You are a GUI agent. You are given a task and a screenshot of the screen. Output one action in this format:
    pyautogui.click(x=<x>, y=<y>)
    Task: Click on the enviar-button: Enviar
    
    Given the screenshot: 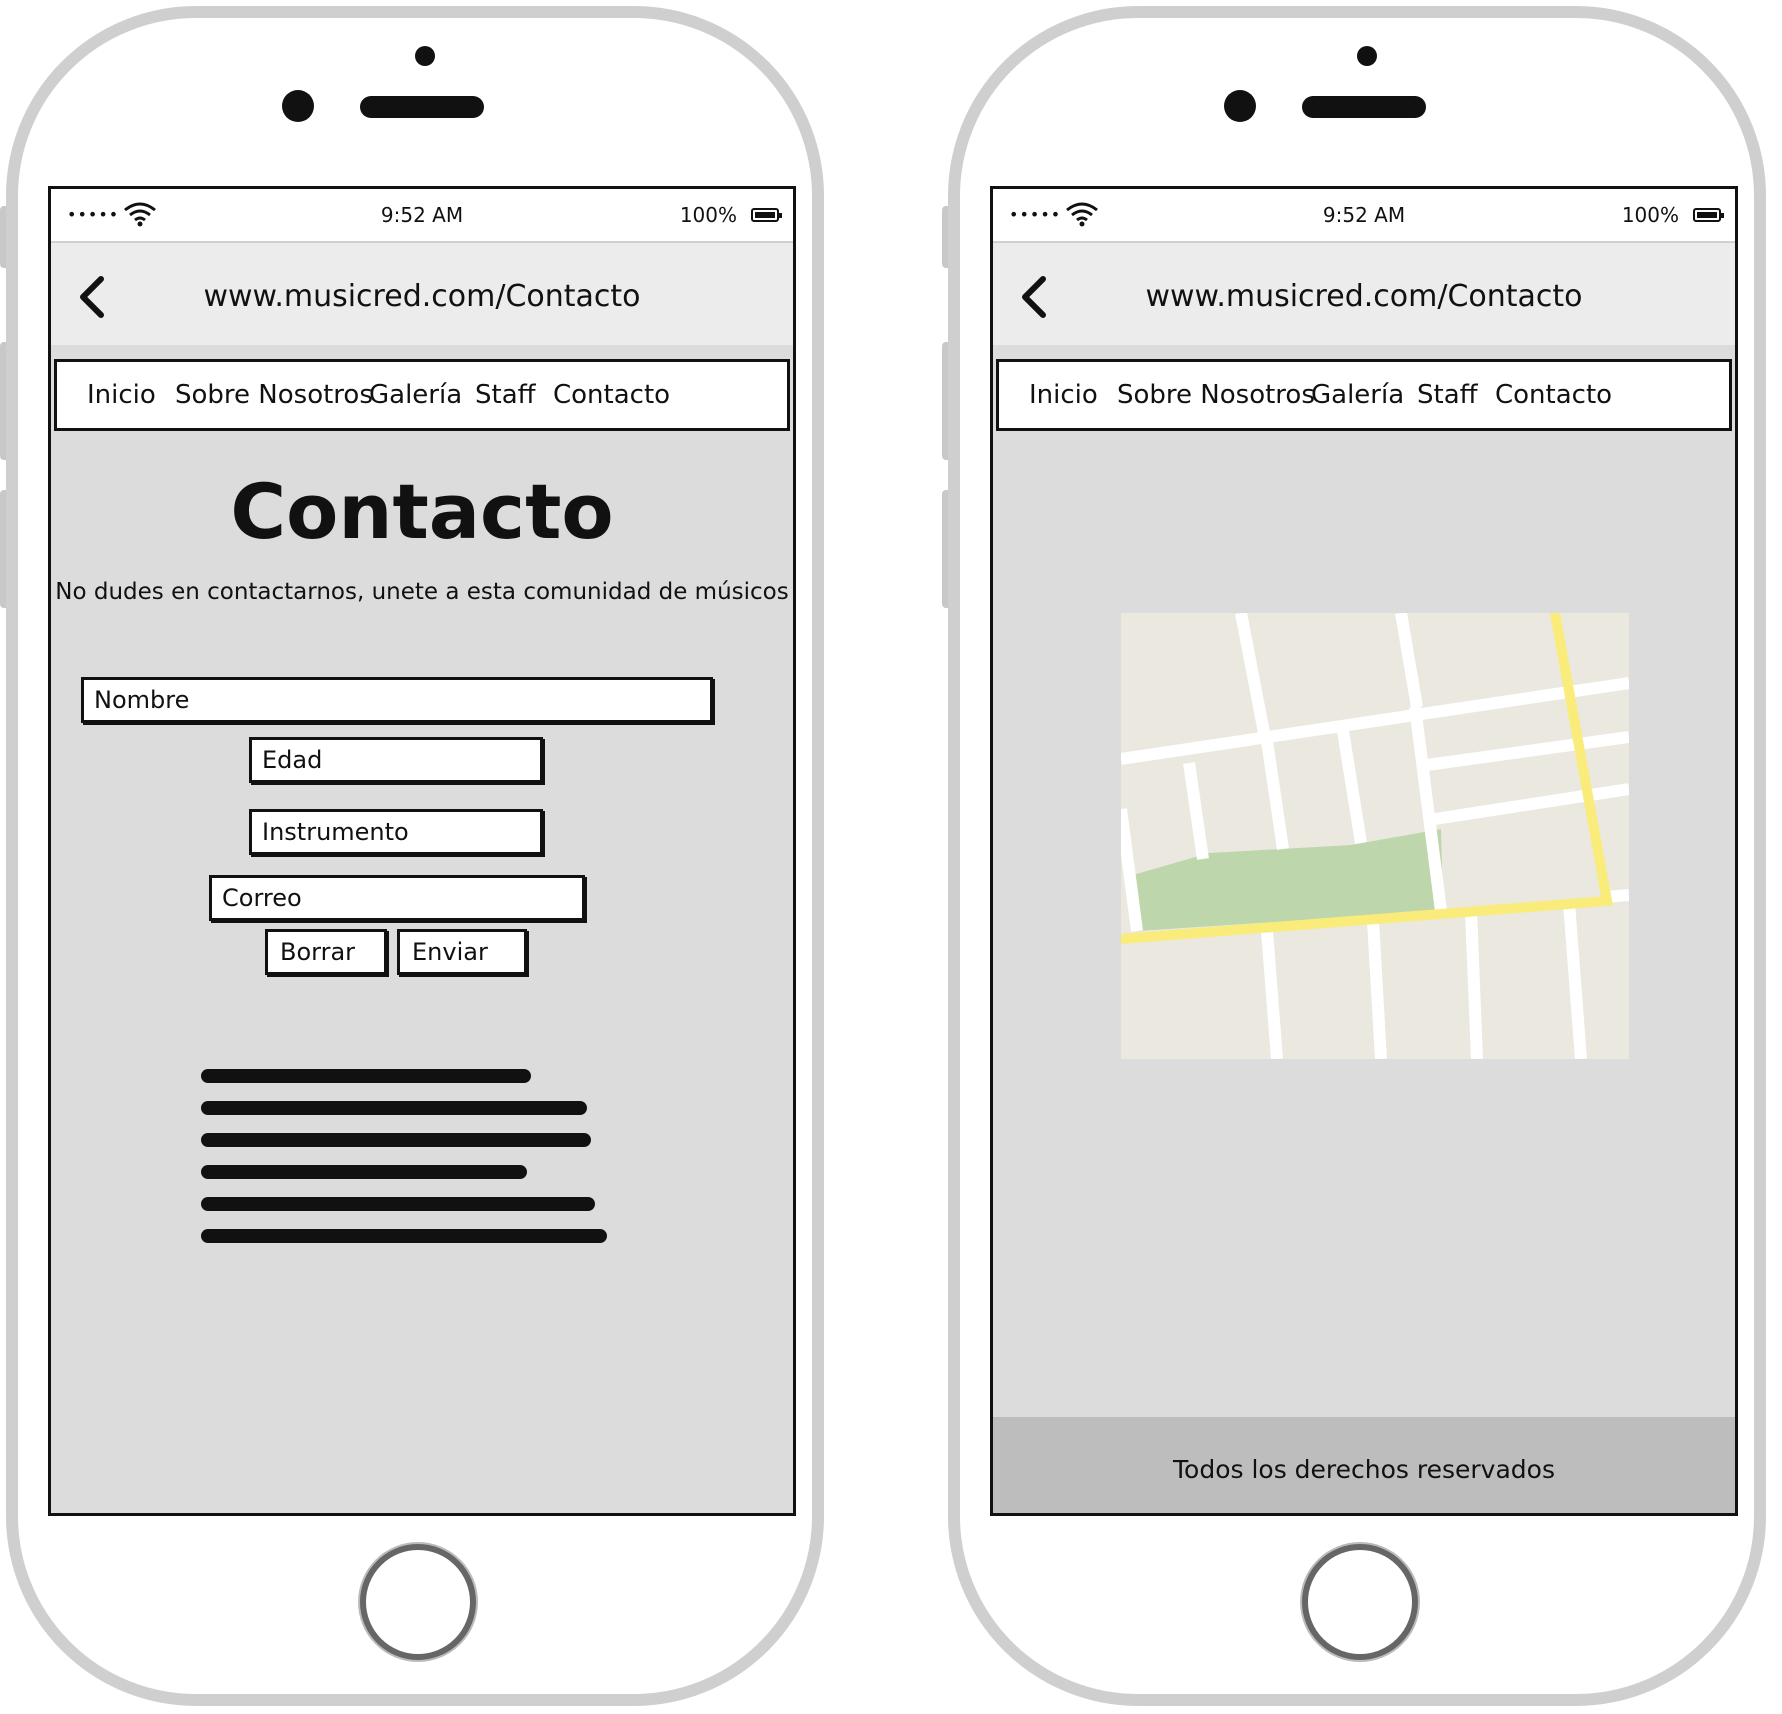 What is the action you would take?
    pyautogui.click(x=462, y=952)
    